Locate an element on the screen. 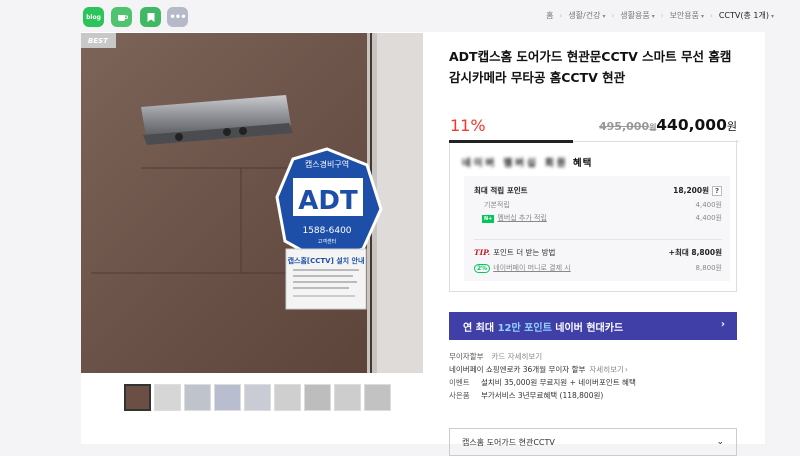 Image resolution: width=800 pixels, height=456 pixels. pay-link: 네이버페이 머니로 결제 시 is located at coordinates (532, 268).